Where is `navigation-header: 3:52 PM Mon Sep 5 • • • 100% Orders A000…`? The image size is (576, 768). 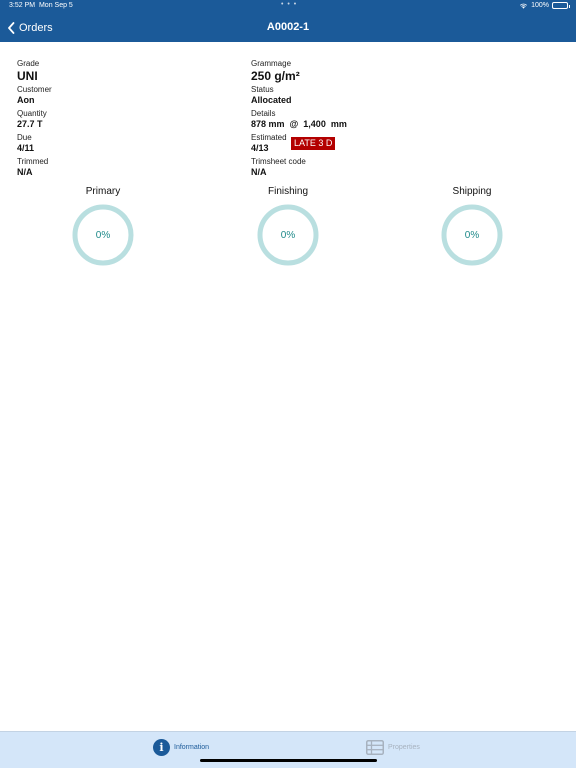
navigation-header: 3:52 PM Mon Sep 5 • • • 100% Orders A000… is located at coordinates (288, 21).